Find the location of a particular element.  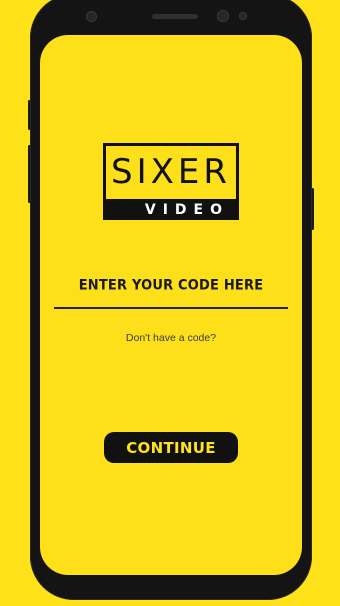

iris-sensor-icon is located at coordinates (243, 16).